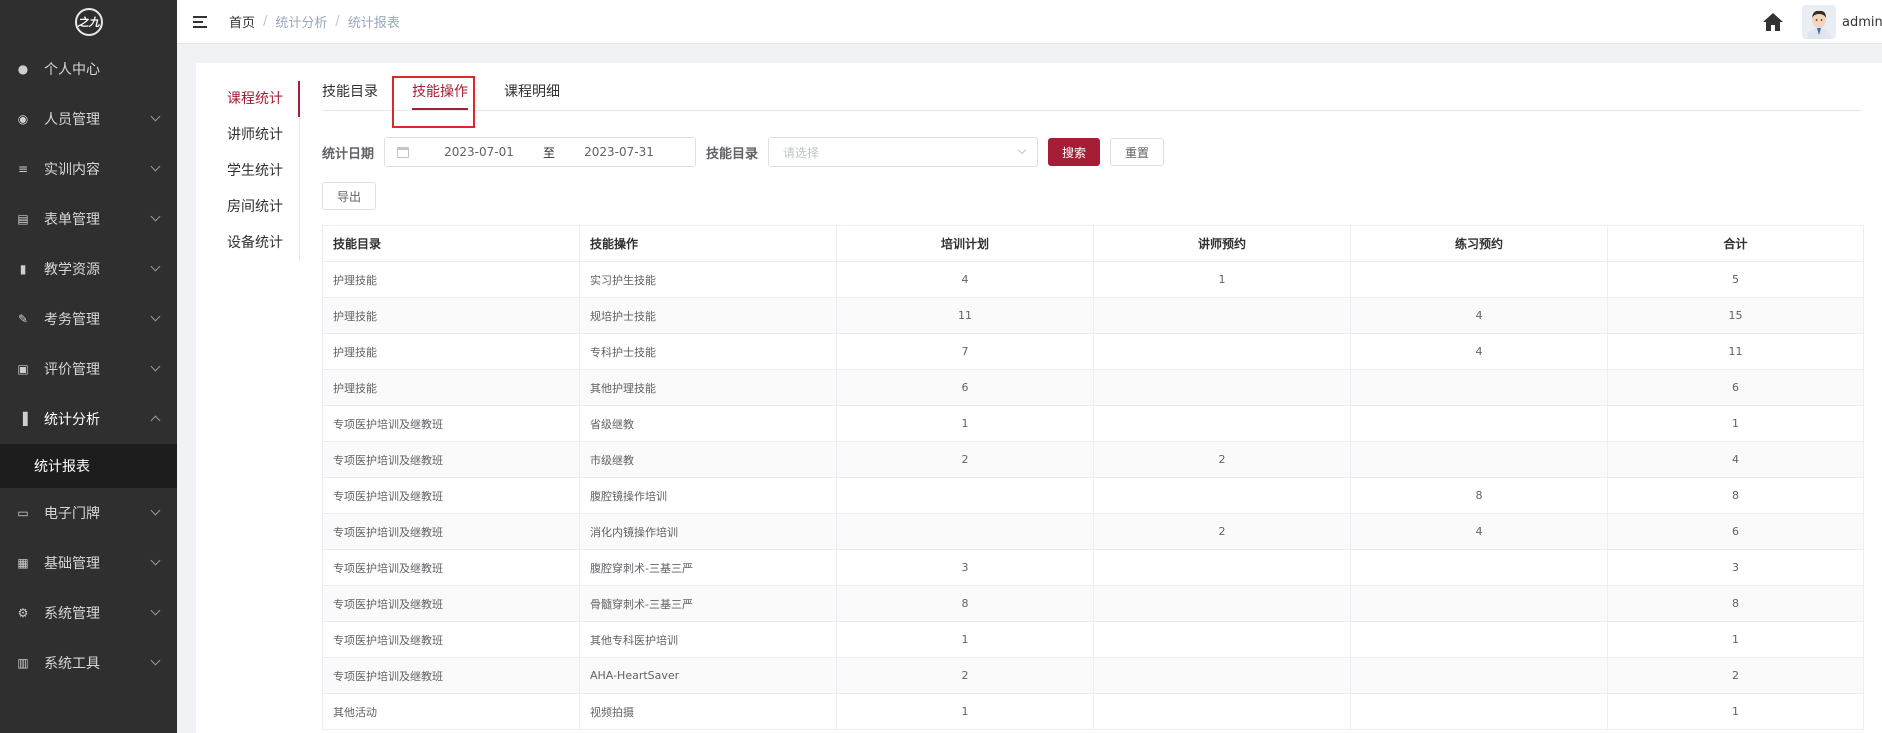  What do you see at coordinates (436, 94) in the screenshot?
I see `tab-skill-operation: 技能操作` at bounding box center [436, 94].